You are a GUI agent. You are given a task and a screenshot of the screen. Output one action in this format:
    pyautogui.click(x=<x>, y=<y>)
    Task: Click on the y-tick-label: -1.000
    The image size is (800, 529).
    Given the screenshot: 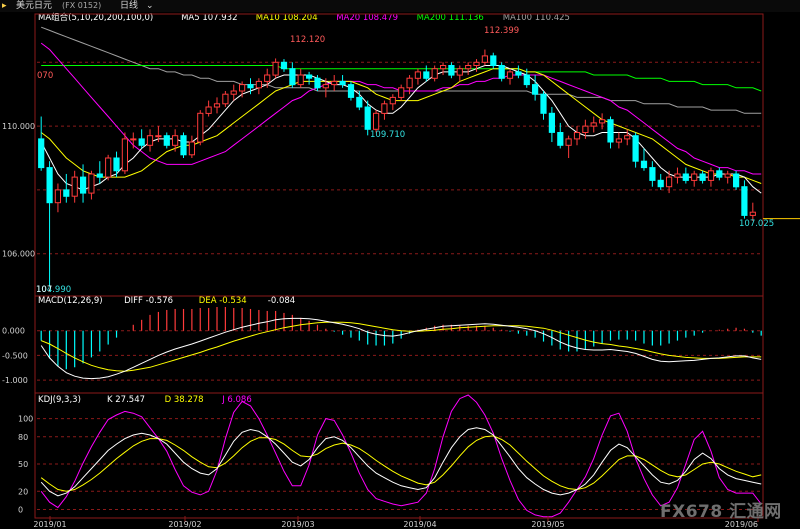 What is the action you would take?
    pyautogui.click(x=15, y=380)
    